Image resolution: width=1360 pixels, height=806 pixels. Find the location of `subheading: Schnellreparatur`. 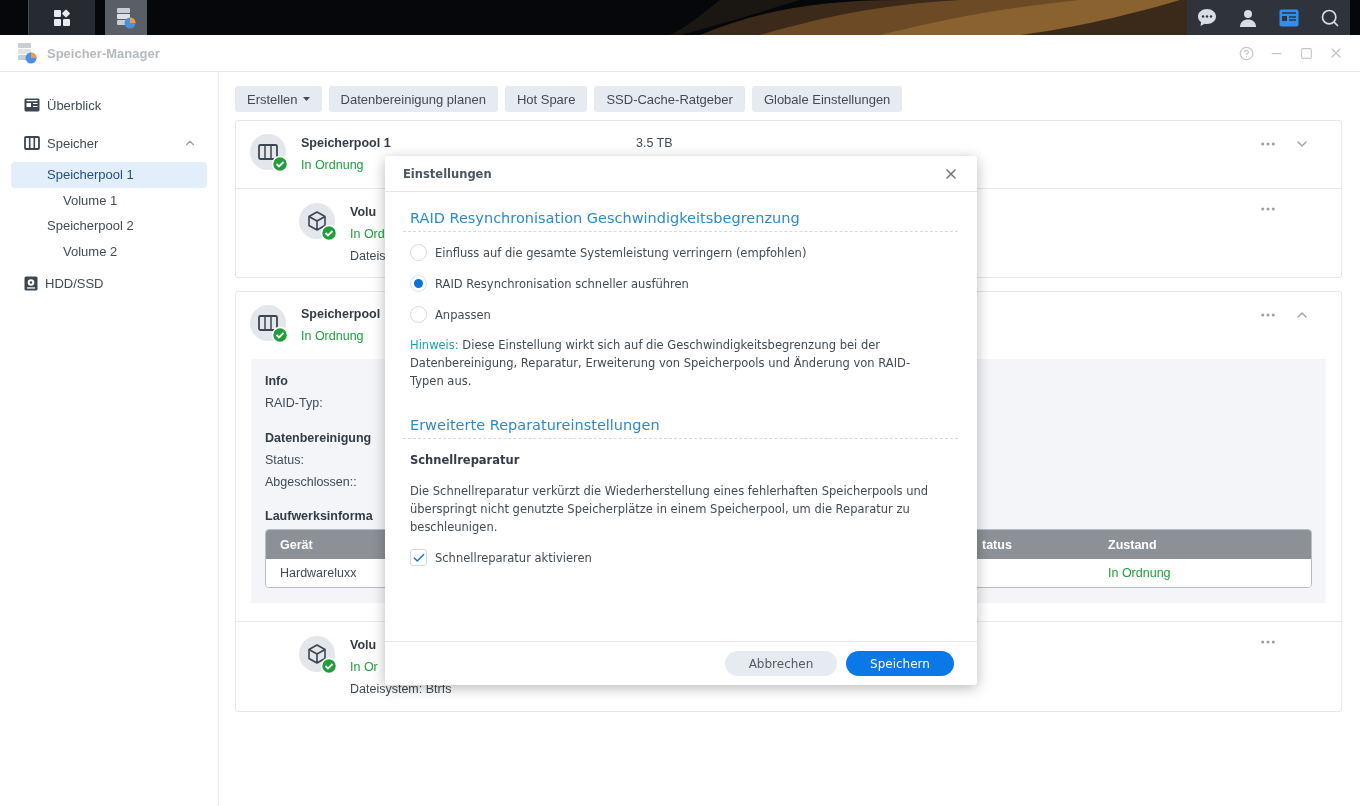

subheading: Schnellreparatur is located at coordinates (465, 460).